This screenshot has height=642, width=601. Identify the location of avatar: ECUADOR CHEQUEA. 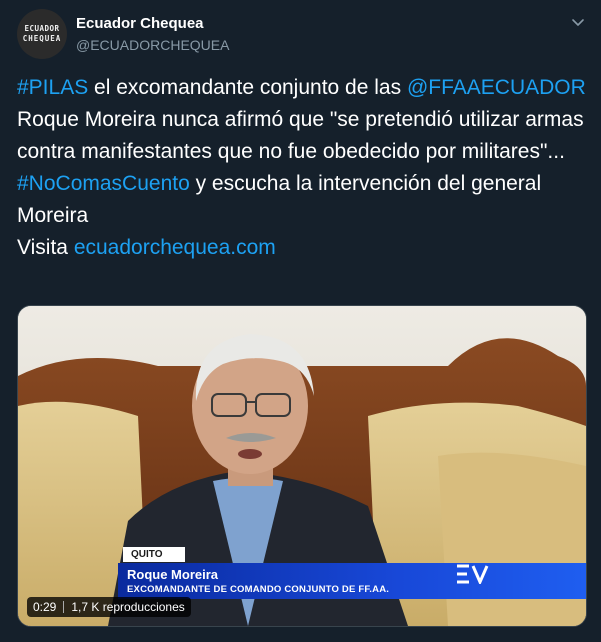
(42, 34).